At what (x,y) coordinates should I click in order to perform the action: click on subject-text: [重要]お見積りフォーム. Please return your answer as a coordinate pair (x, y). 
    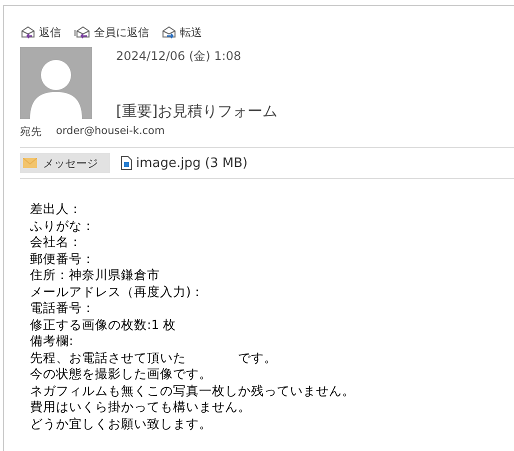
    Looking at the image, I should click on (197, 111).